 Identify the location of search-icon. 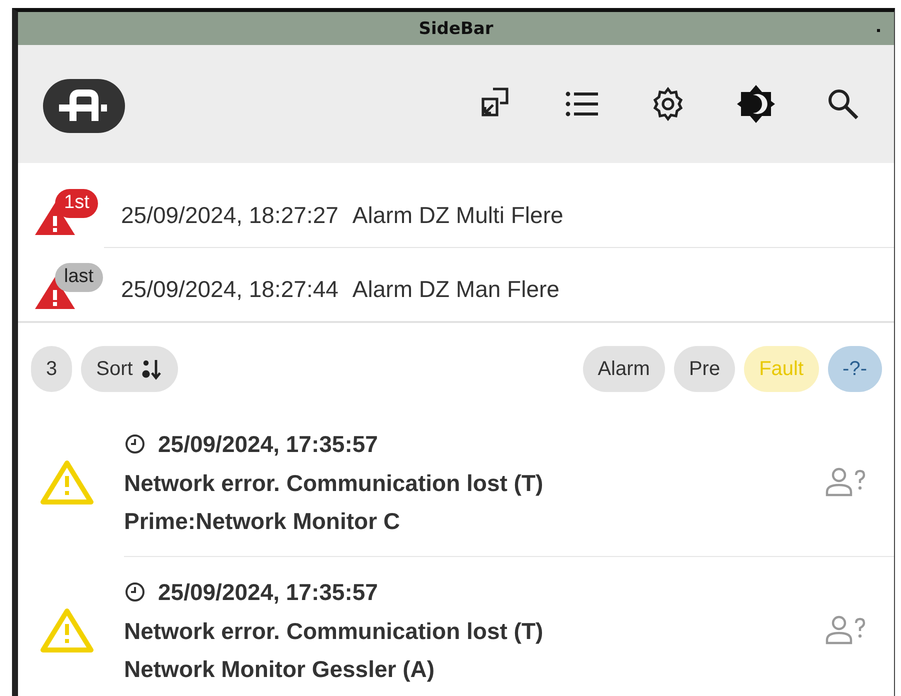
(843, 104).